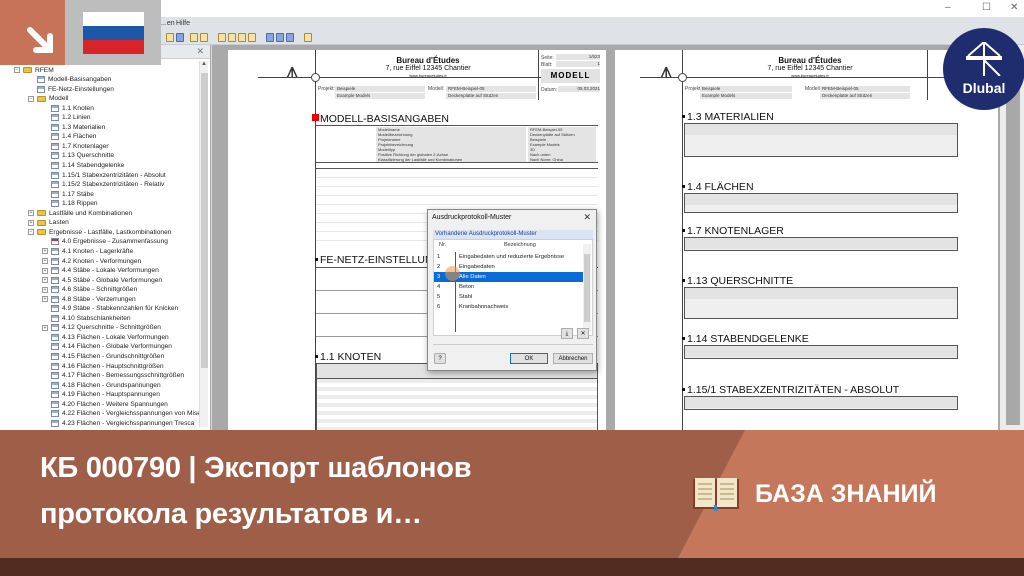 This screenshot has width=1024, height=576. I want to click on close-button: ✕, so click(1014, 7).